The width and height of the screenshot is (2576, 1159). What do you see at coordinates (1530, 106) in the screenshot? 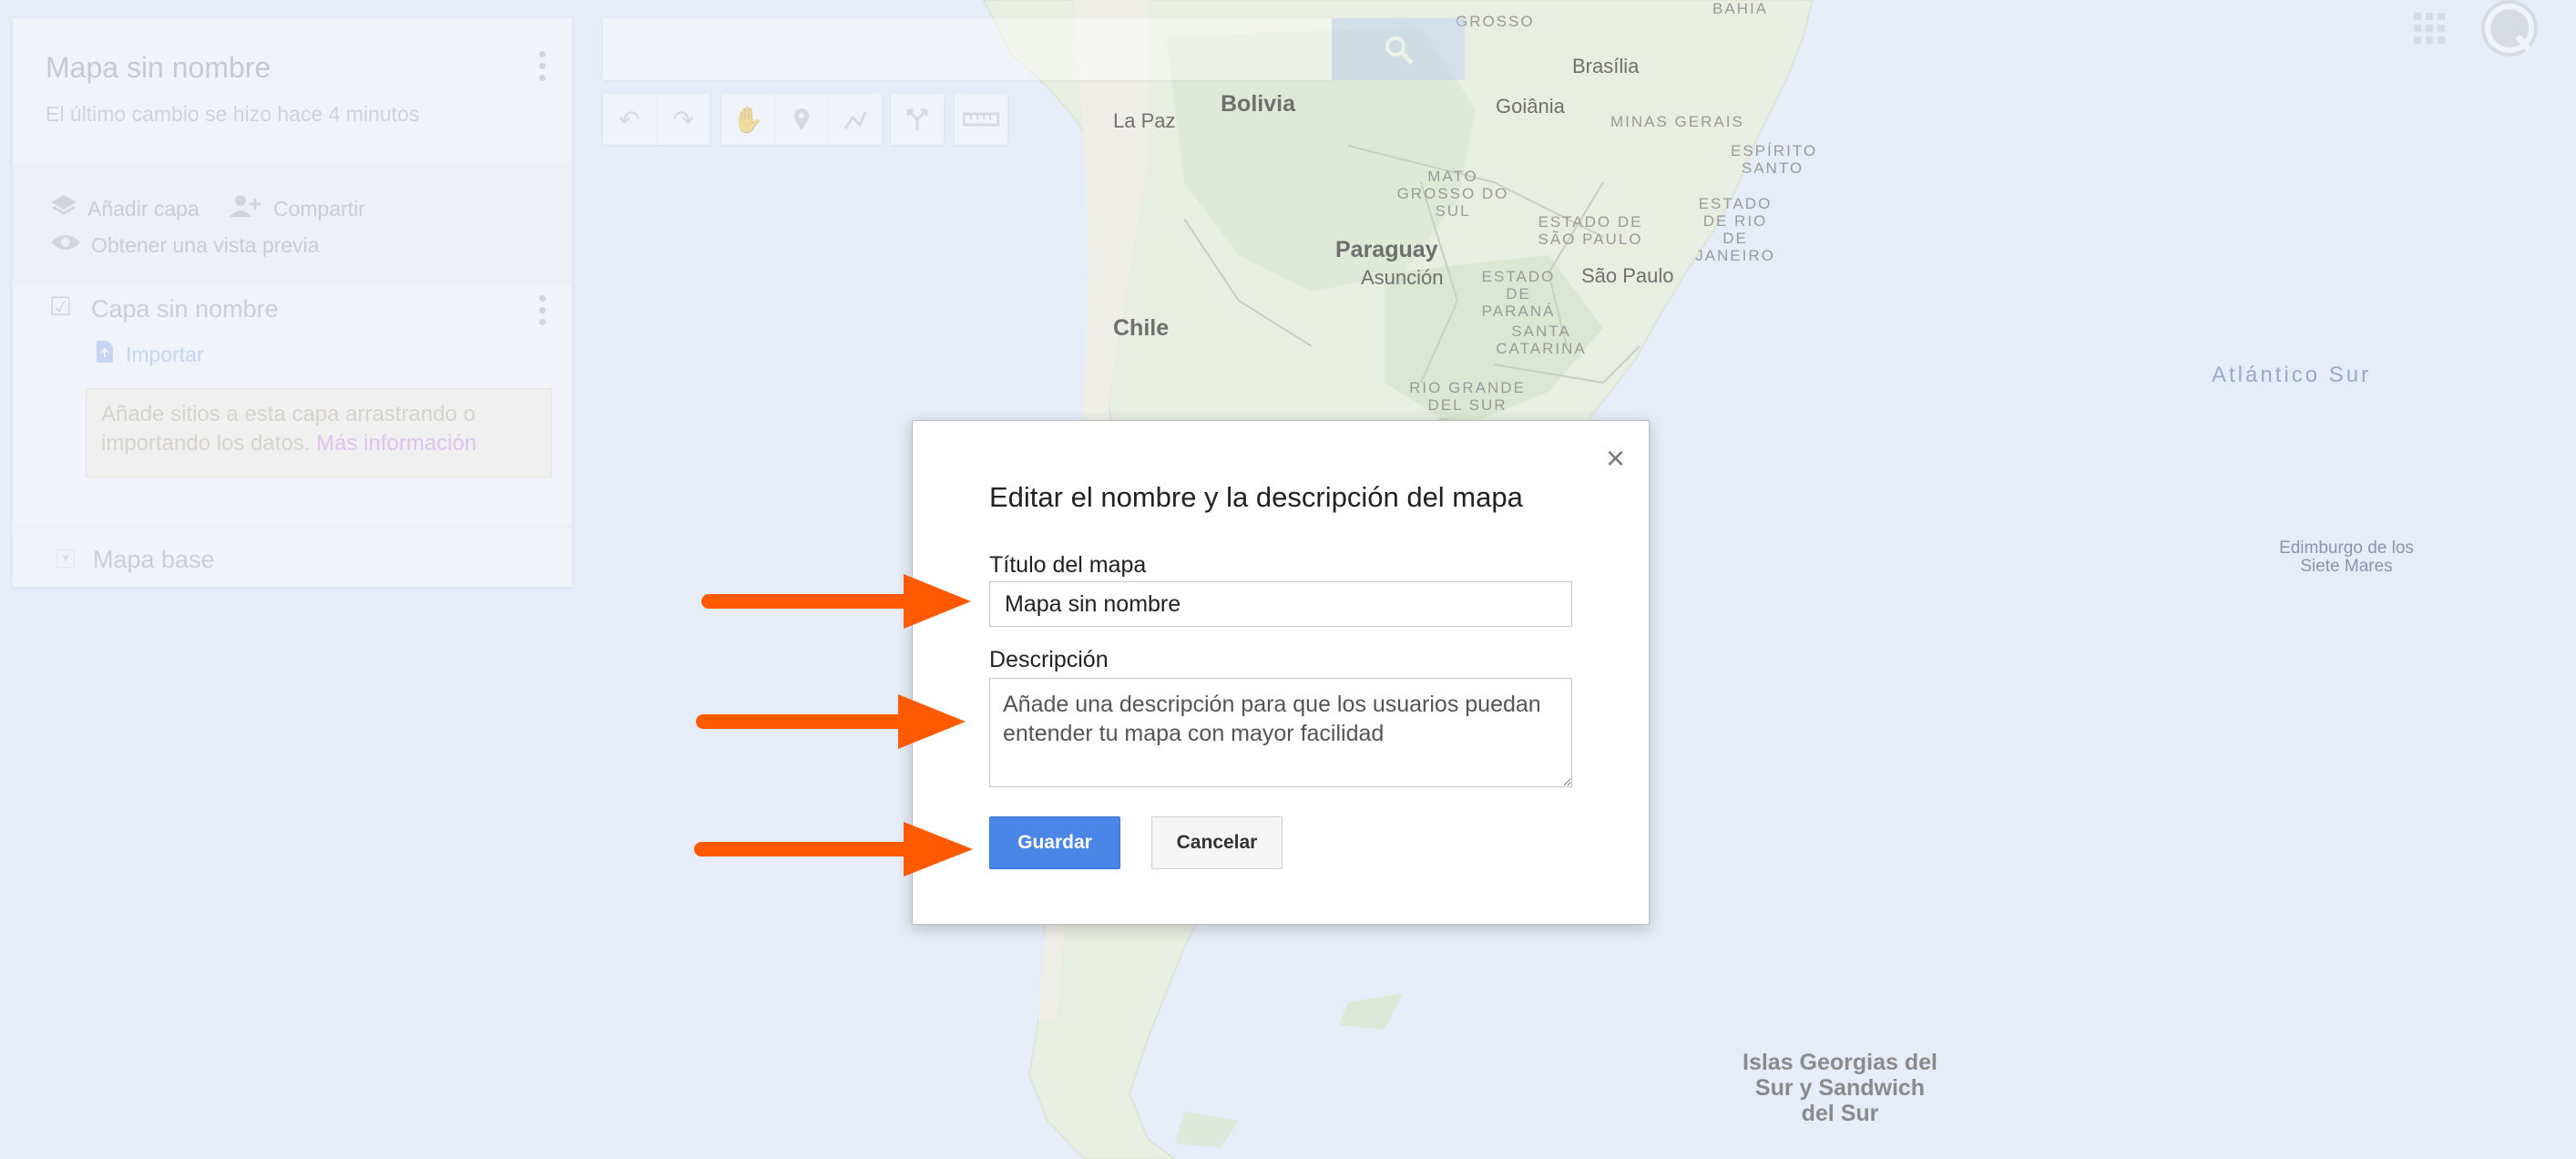
I see `map-label-goiania: Goiânia` at bounding box center [1530, 106].